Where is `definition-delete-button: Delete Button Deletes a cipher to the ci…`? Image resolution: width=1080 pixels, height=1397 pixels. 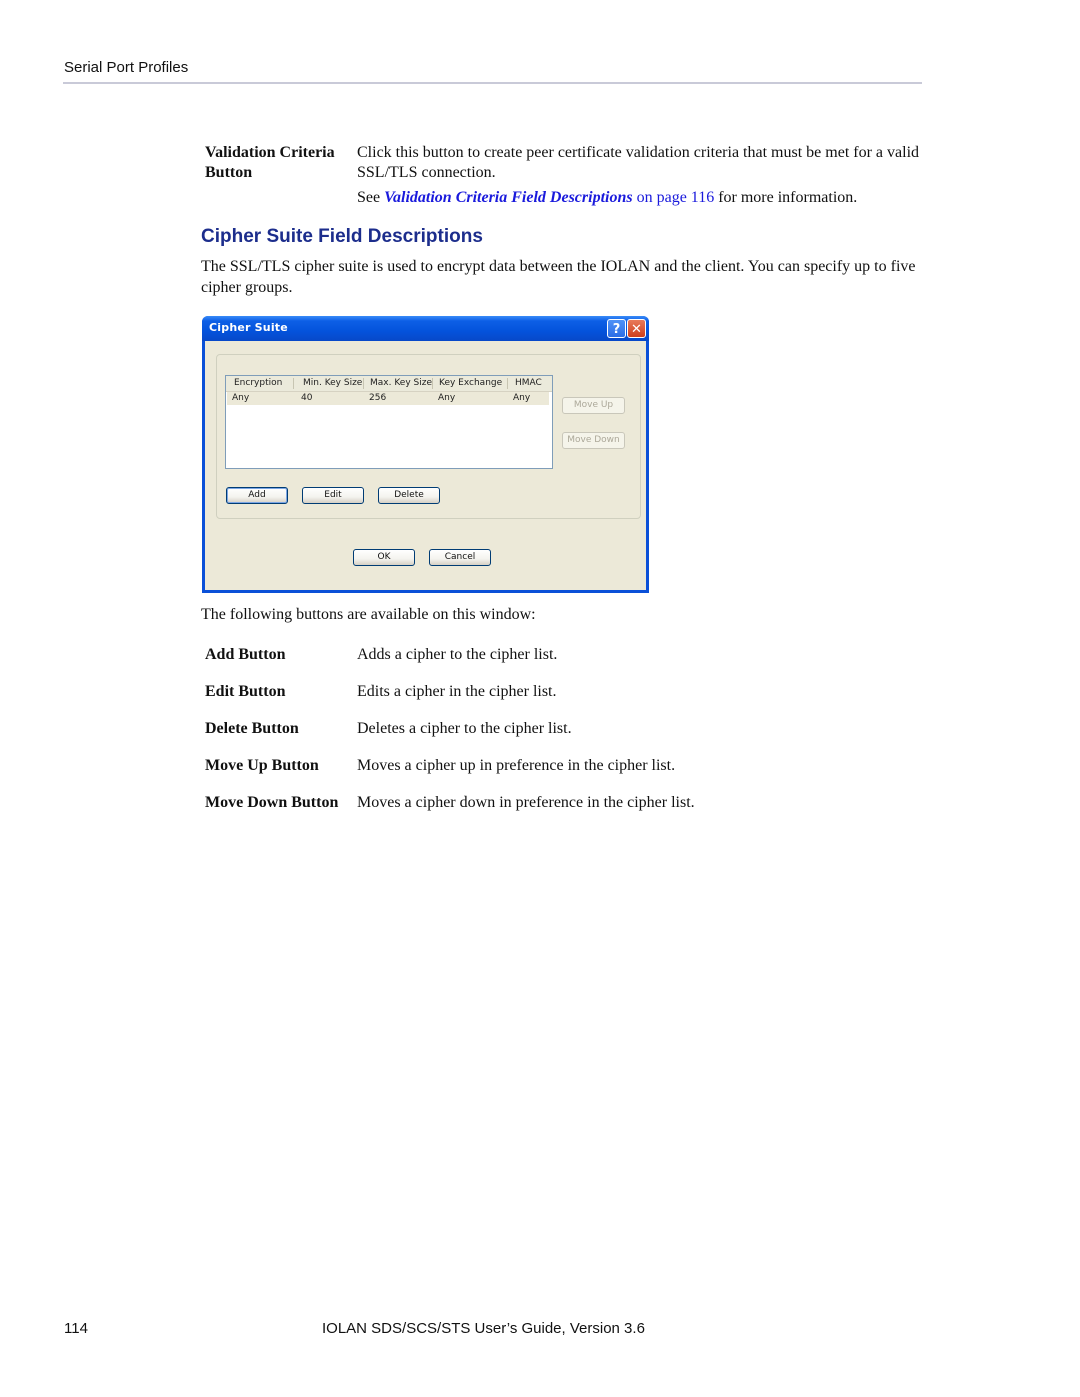
definition-delete-button: Delete Button Deletes a cipher to the ci… is located at coordinates (565, 729).